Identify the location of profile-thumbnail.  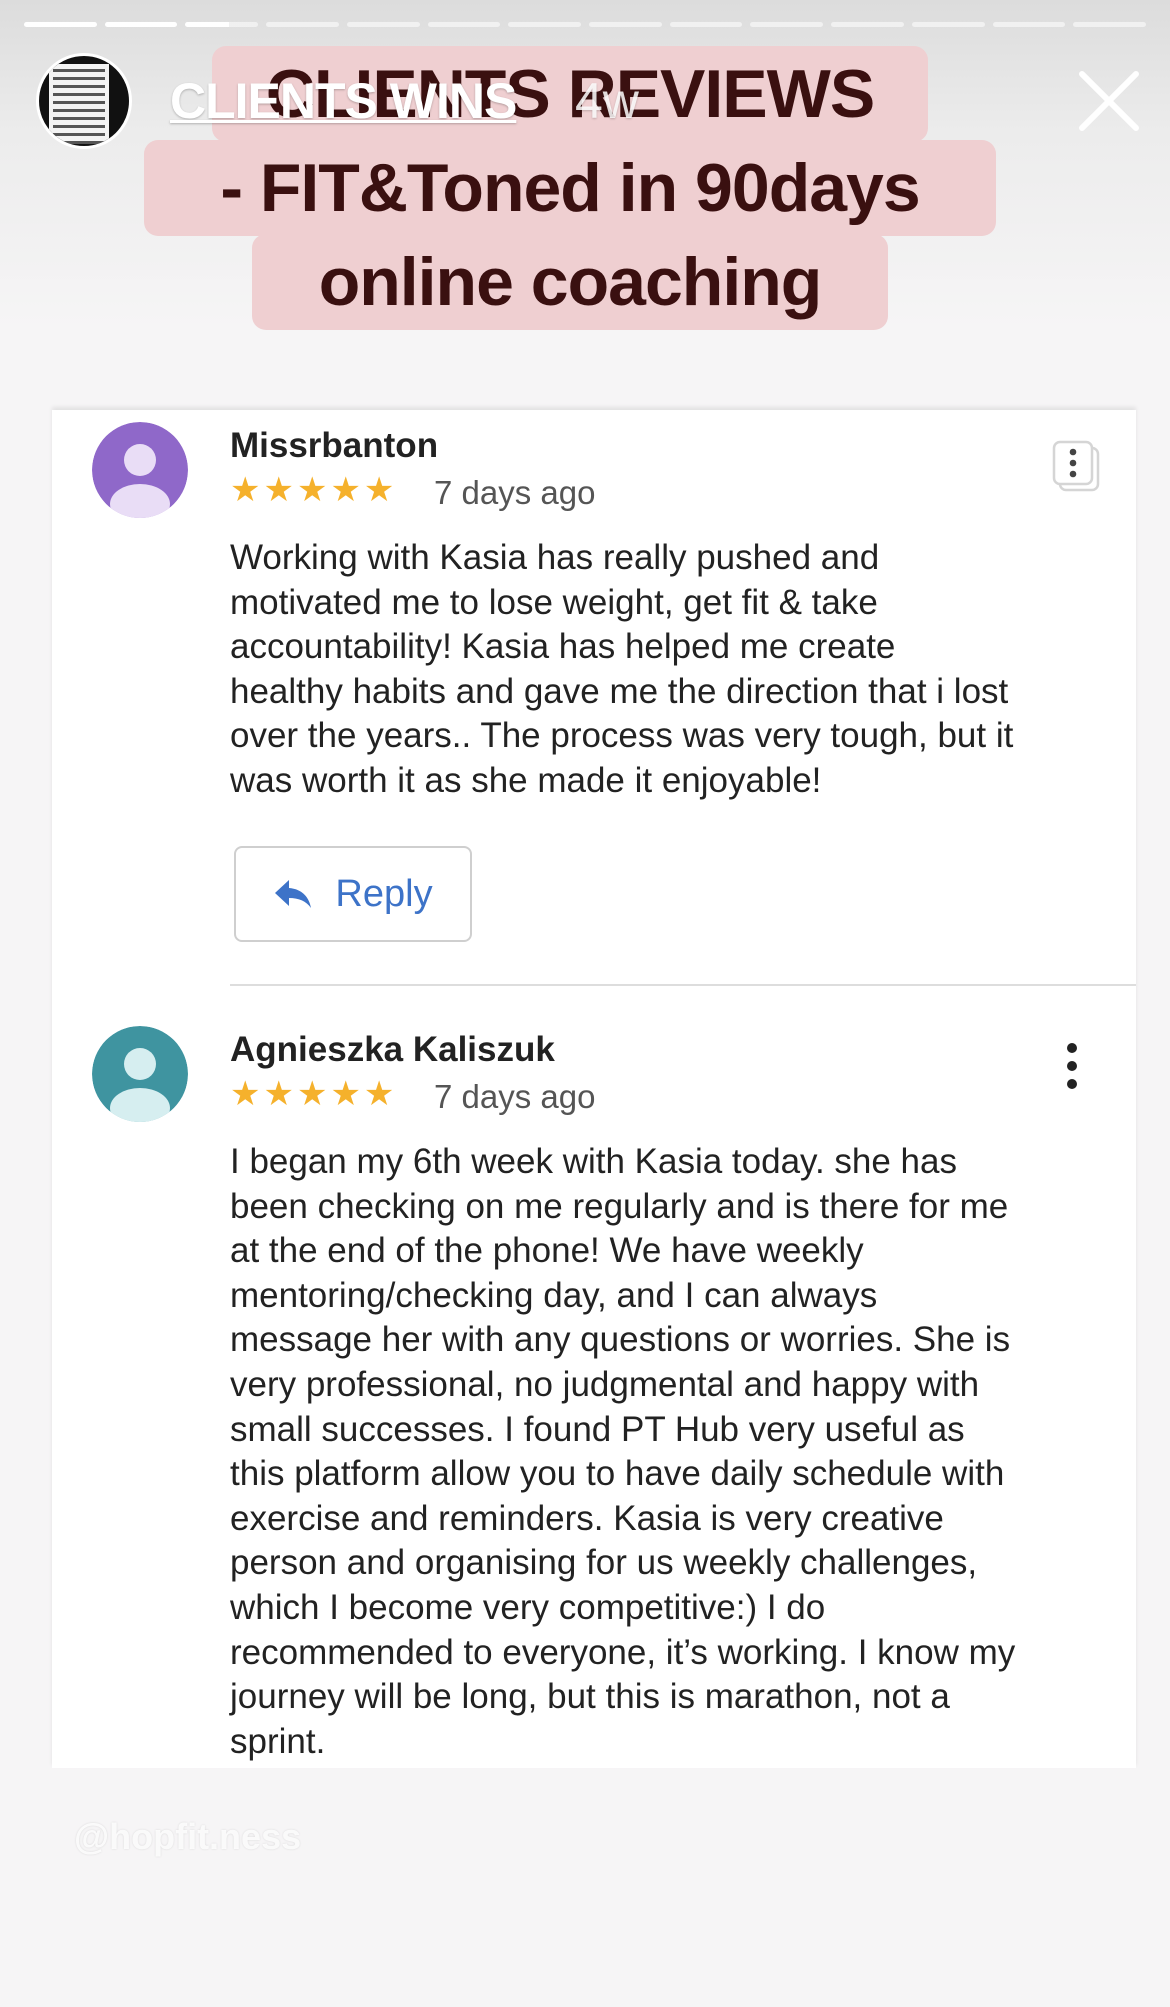
(79, 104).